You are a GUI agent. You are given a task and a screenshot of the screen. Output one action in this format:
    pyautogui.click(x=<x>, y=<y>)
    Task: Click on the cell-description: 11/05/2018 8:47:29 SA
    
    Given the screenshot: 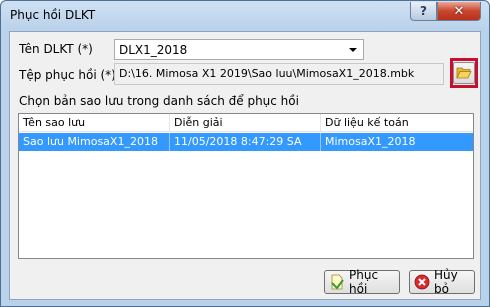 What is the action you would take?
    pyautogui.click(x=245, y=142)
    